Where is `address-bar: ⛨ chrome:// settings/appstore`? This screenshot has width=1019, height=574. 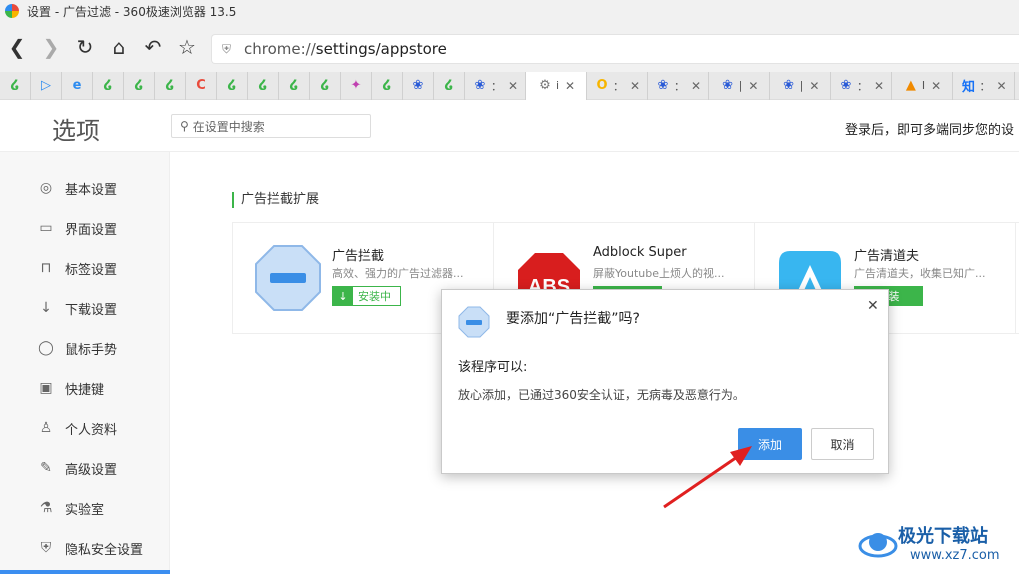
address-bar: ⛨ chrome:// settings/appstore is located at coordinates (615, 49).